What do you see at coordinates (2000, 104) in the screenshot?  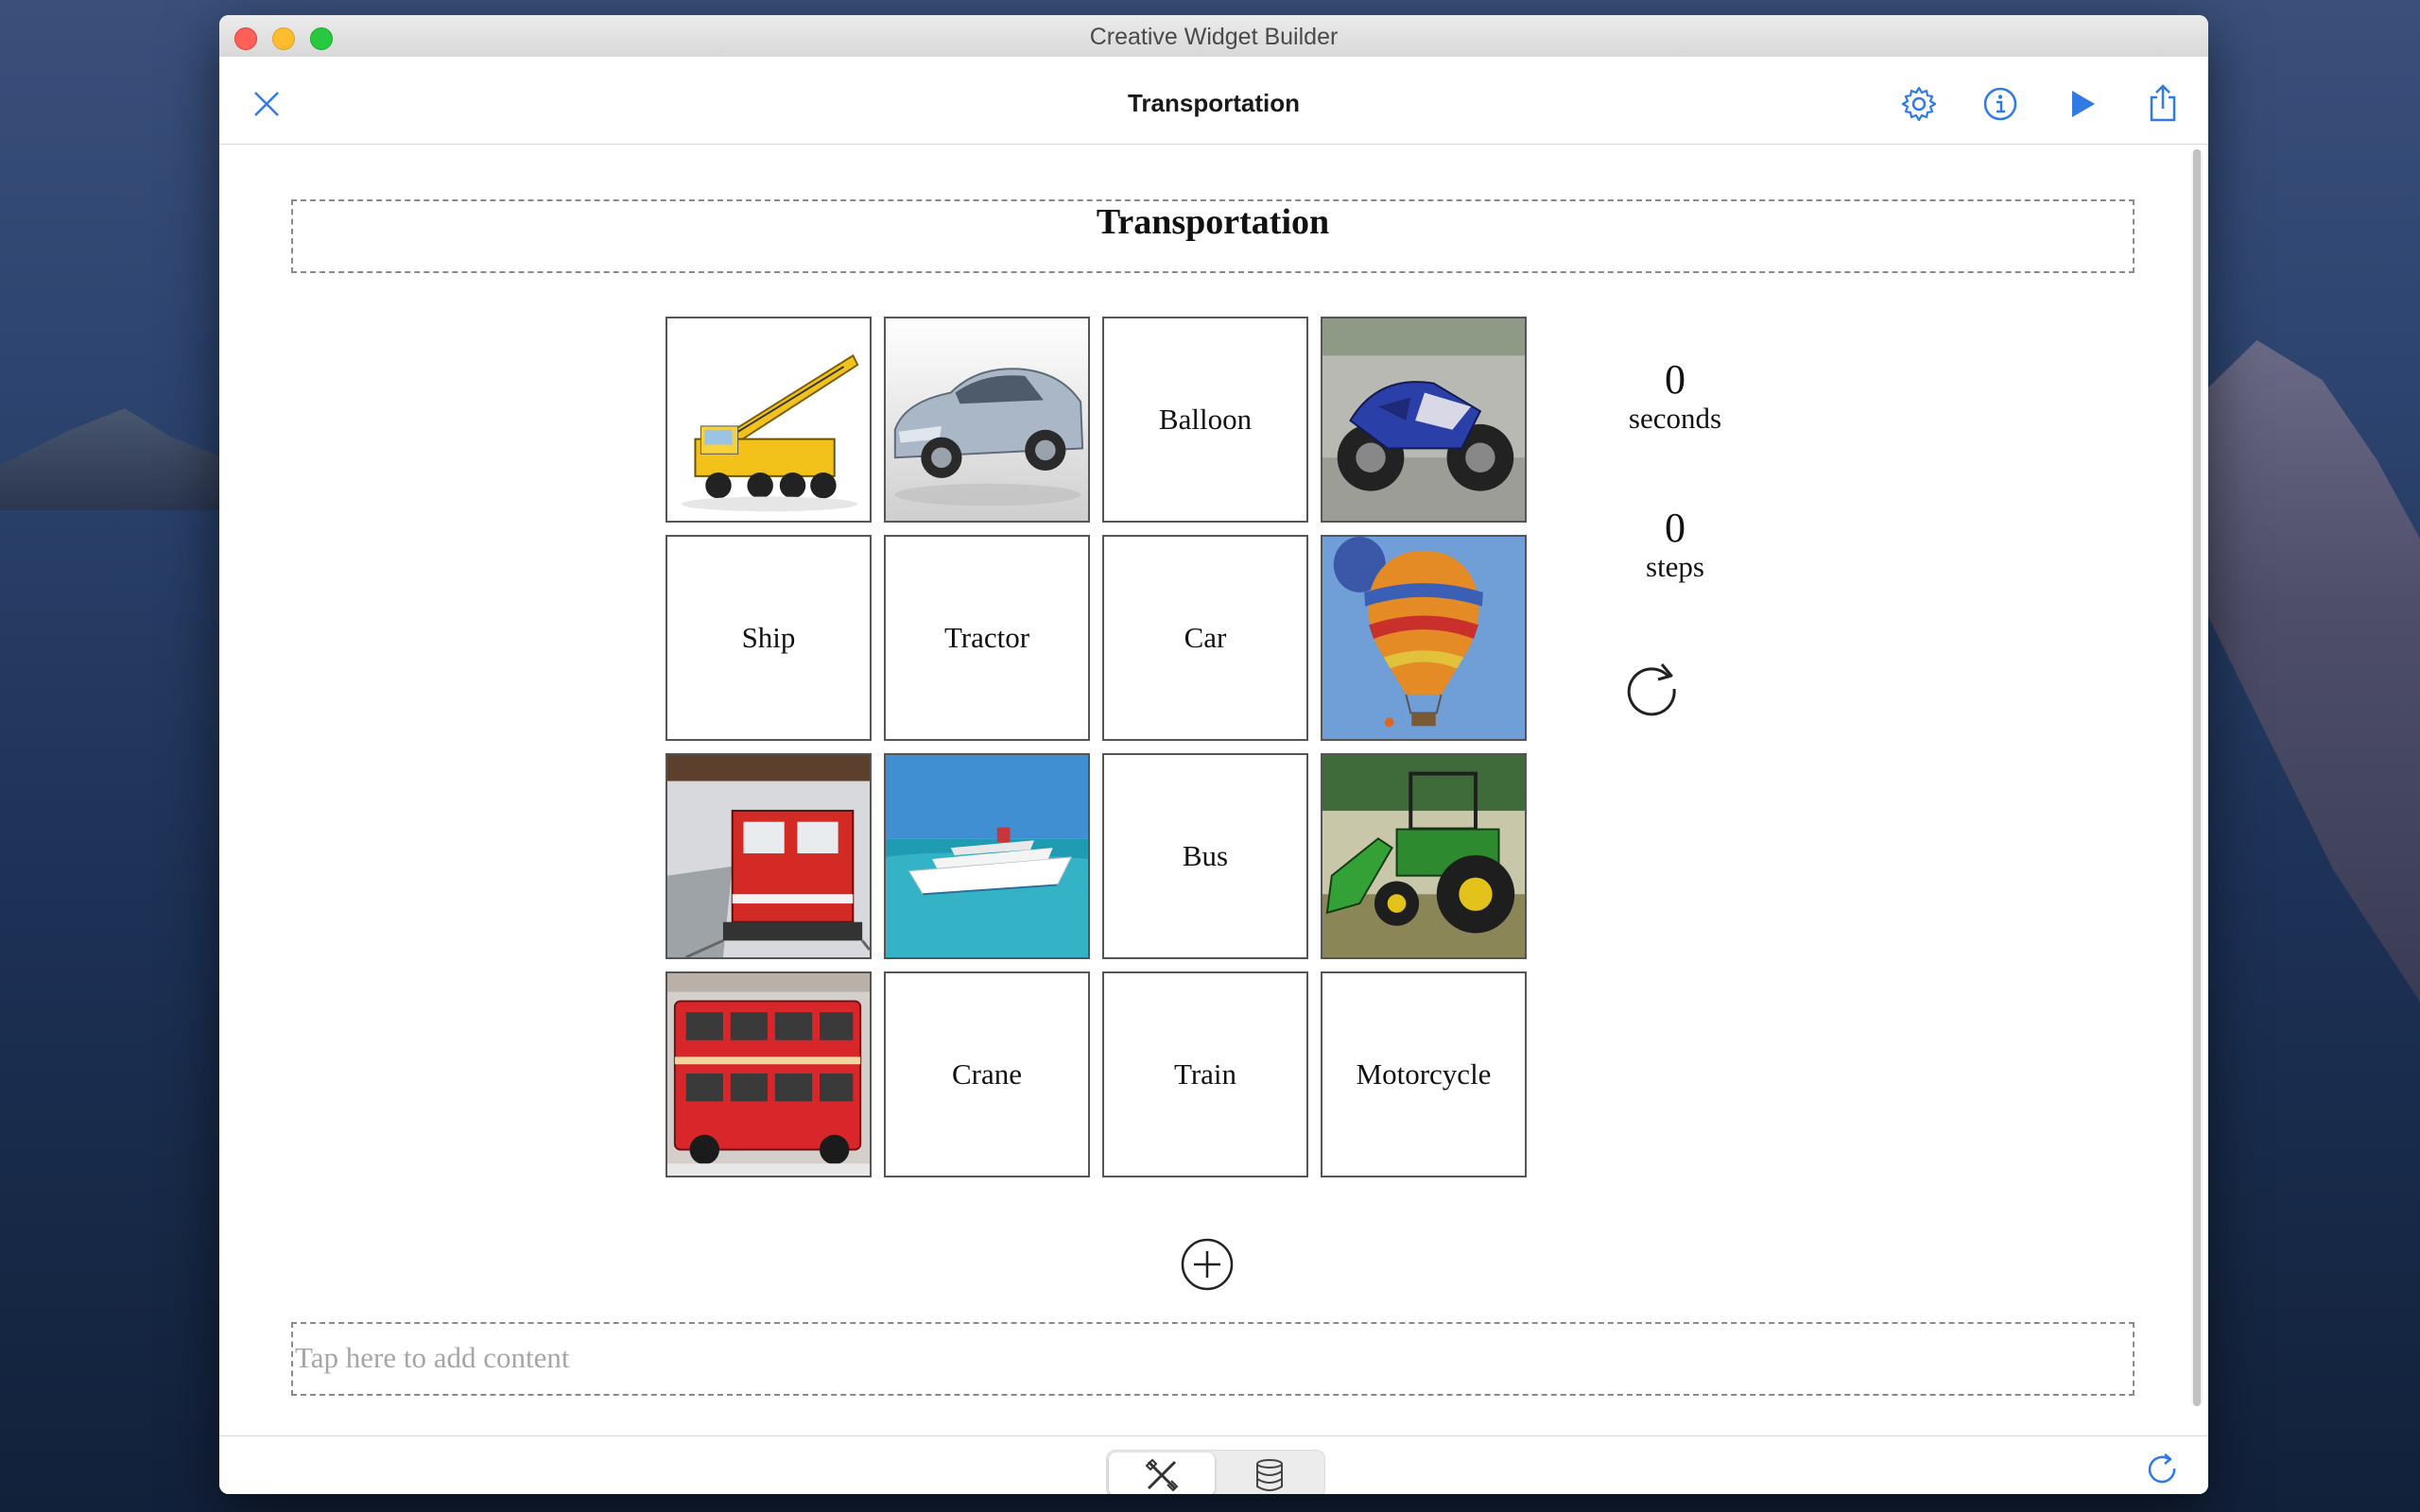 I see `info-icon` at bounding box center [2000, 104].